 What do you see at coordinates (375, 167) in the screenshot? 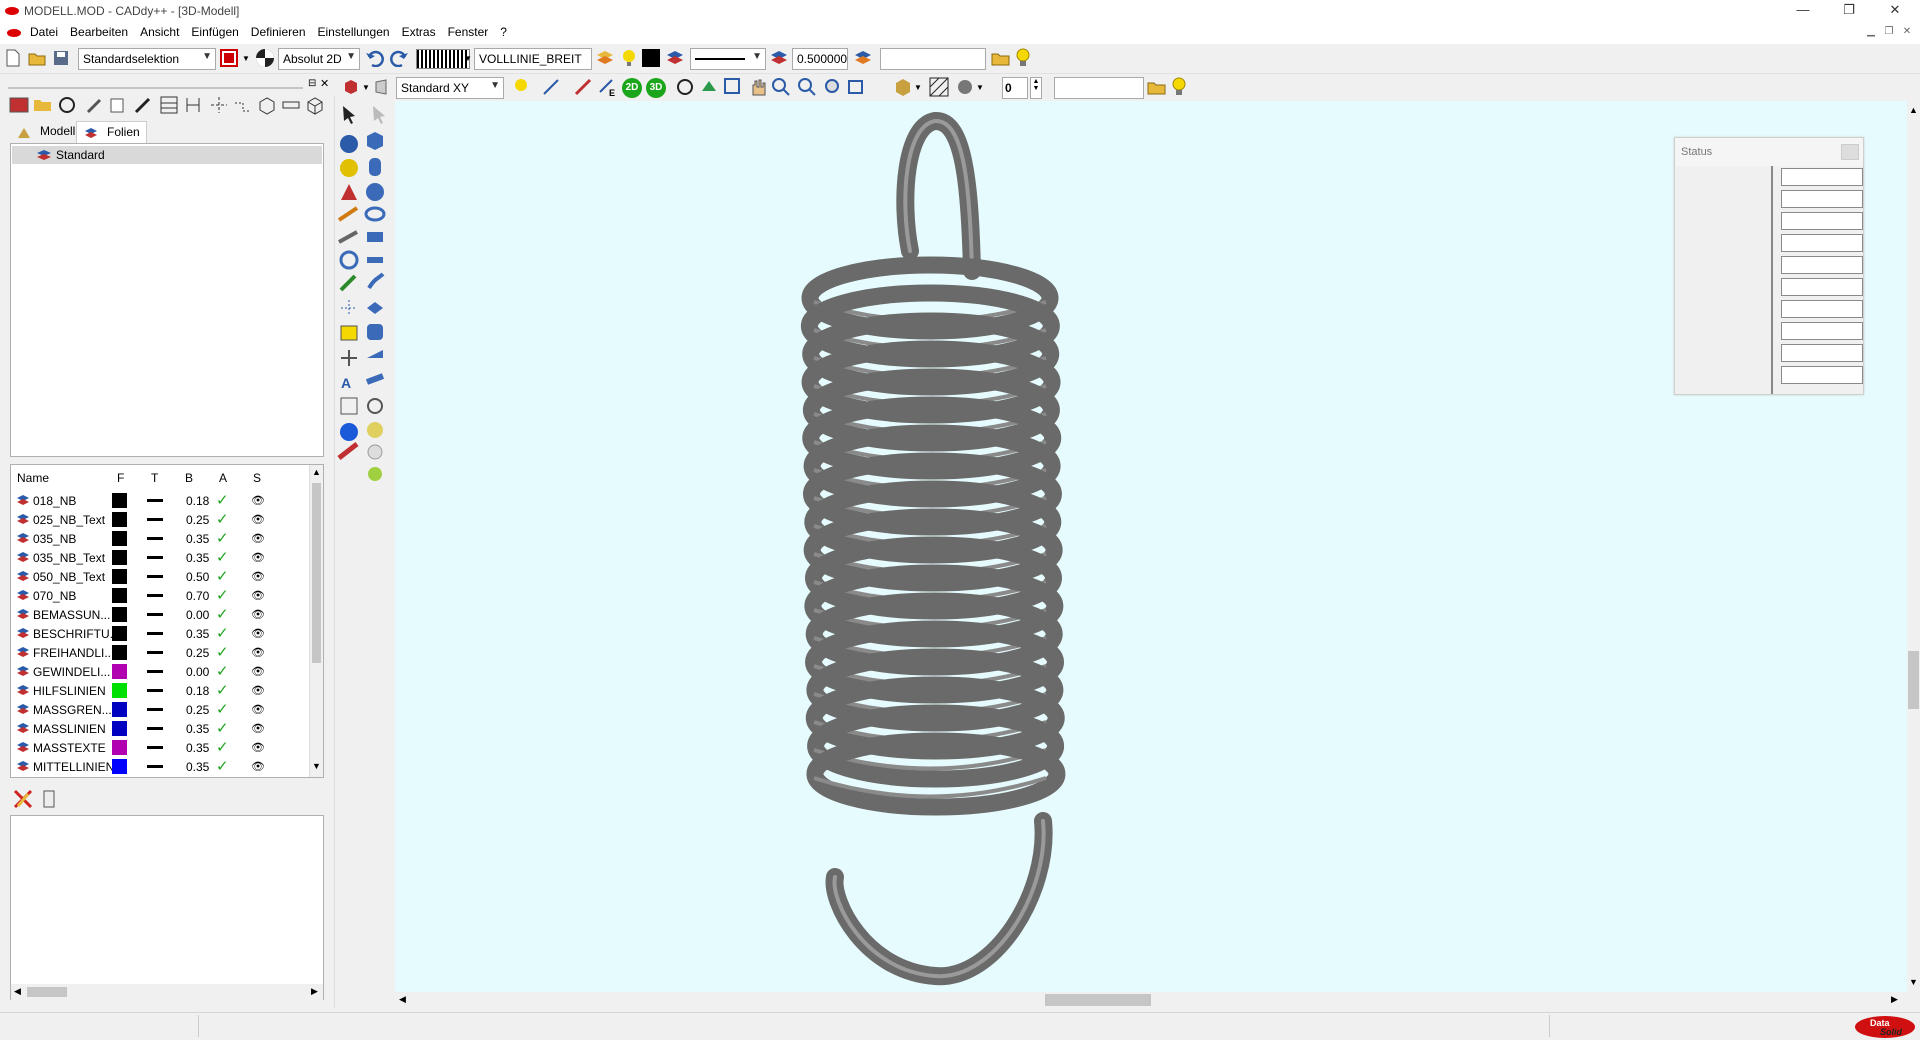
I see `cylinder-icon` at bounding box center [375, 167].